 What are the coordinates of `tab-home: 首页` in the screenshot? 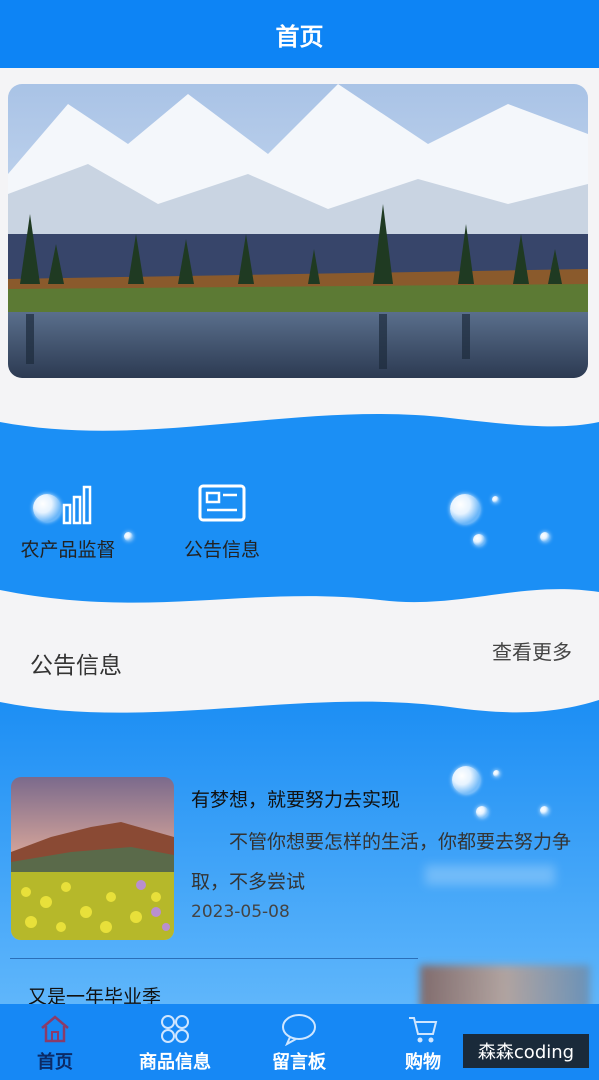 It's located at (55, 1042).